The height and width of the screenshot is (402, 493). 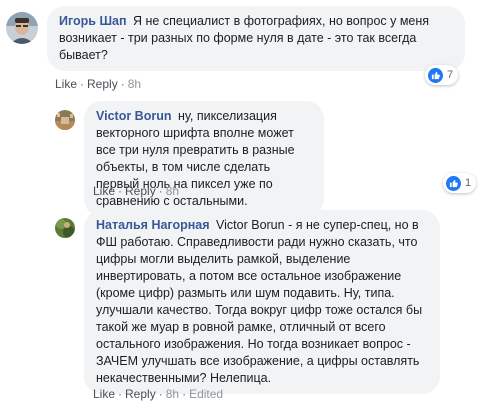 I want to click on comment-mention: Victor Borun, so click(x=250, y=225).